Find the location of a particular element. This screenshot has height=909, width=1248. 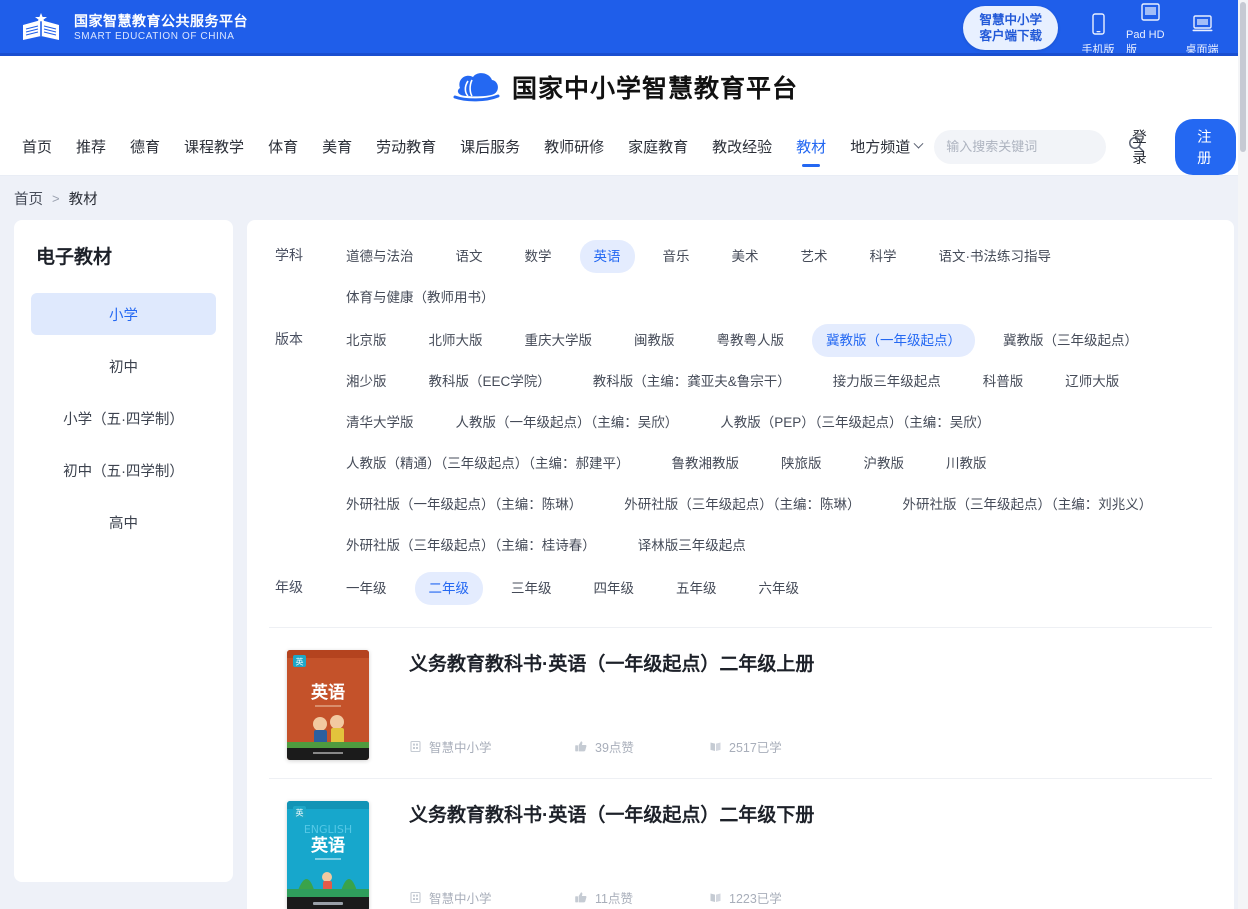

version-option: 沪教版 is located at coordinates (884, 463).